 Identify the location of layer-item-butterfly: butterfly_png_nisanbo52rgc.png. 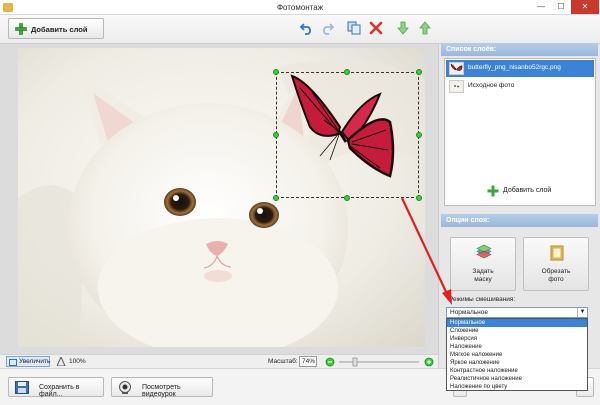
(520, 68).